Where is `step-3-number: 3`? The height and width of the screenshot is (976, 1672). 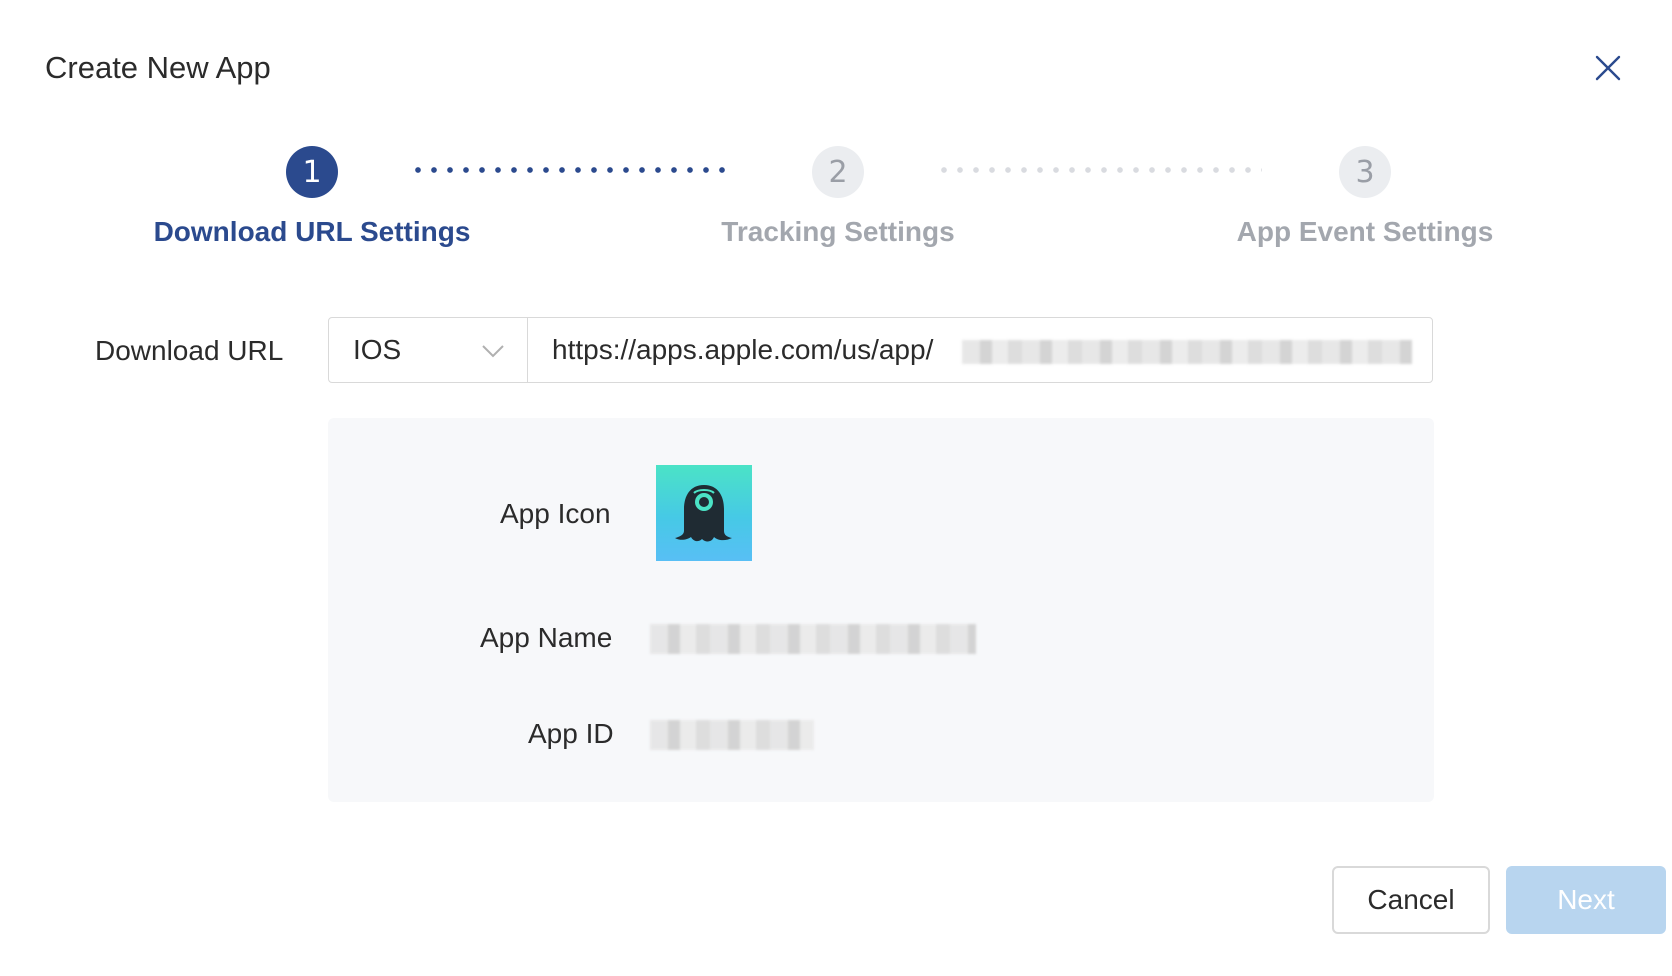 step-3-number: 3 is located at coordinates (1365, 172).